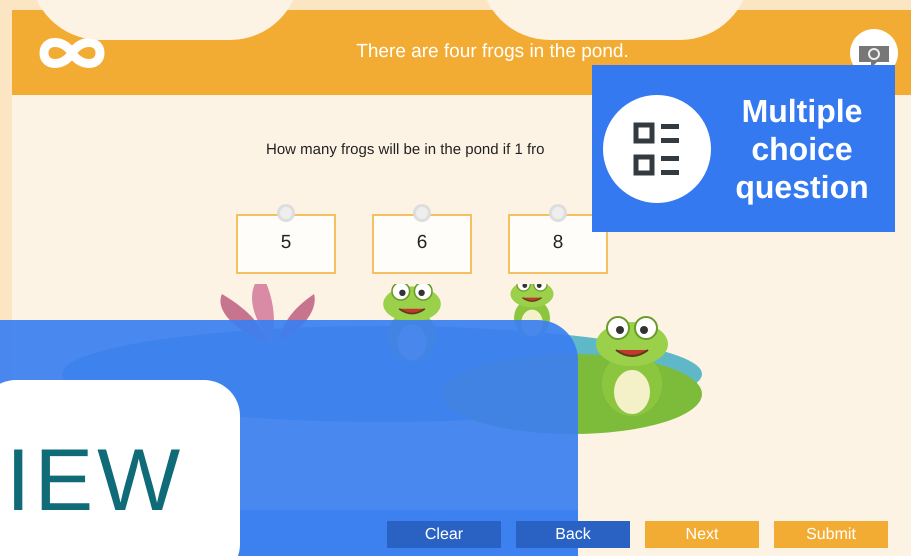 Image resolution: width=911 pixels, height=556 pixels. I want to click on nav-button: Clear, so click(444, 534).